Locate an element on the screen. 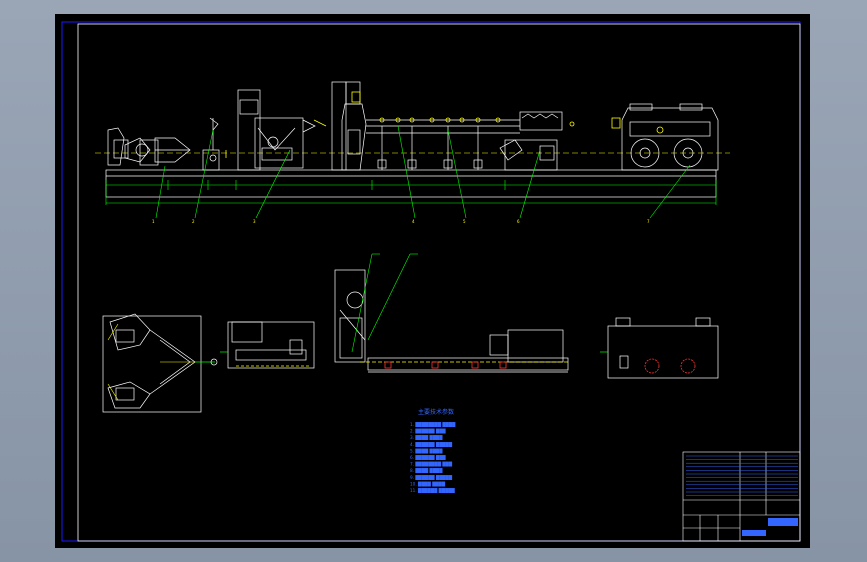 Image resolution: width=867 pixels, height=562 pixels. svg-text: 5 is located at coordinates (464, 221).